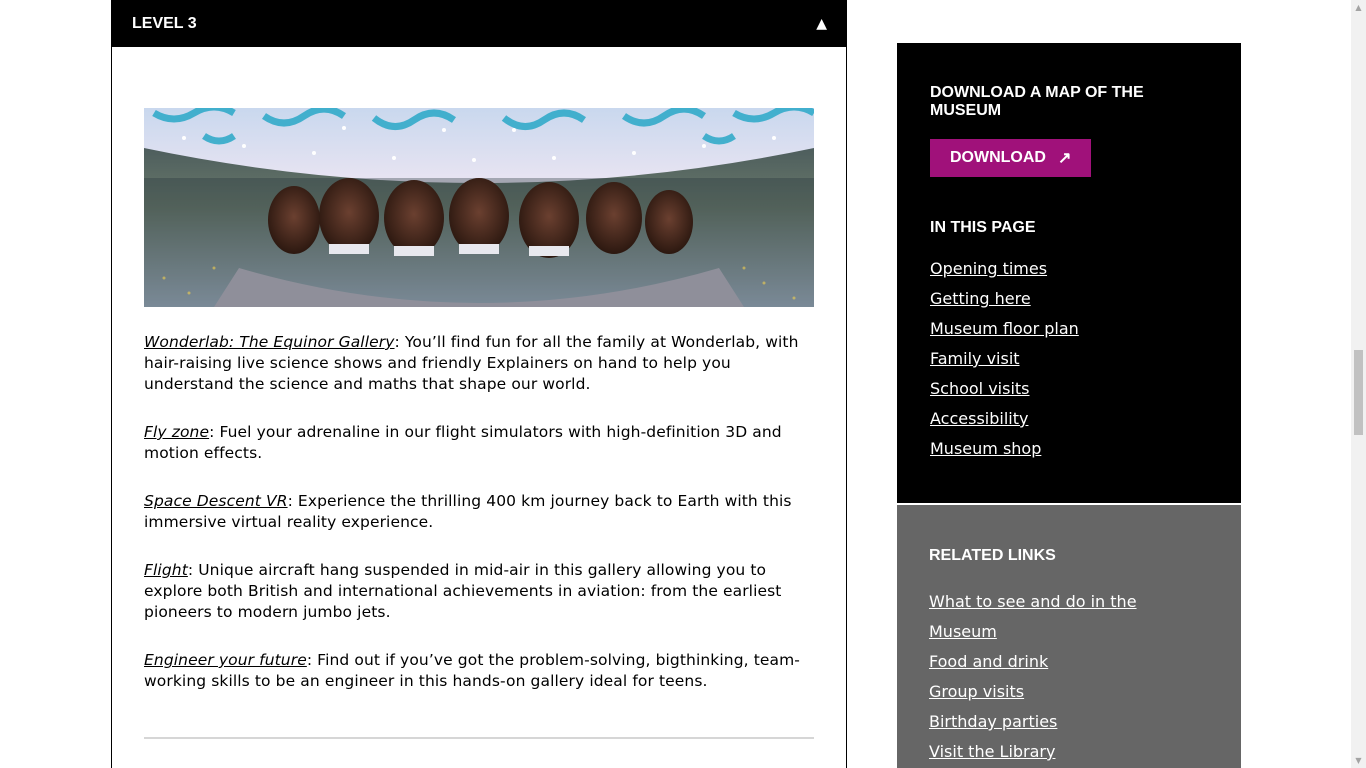 Image resolution: width=1366 pixels, height=768 pixels. I want to click on link-birthday-parties: Birthday parties, so click(993, 721).